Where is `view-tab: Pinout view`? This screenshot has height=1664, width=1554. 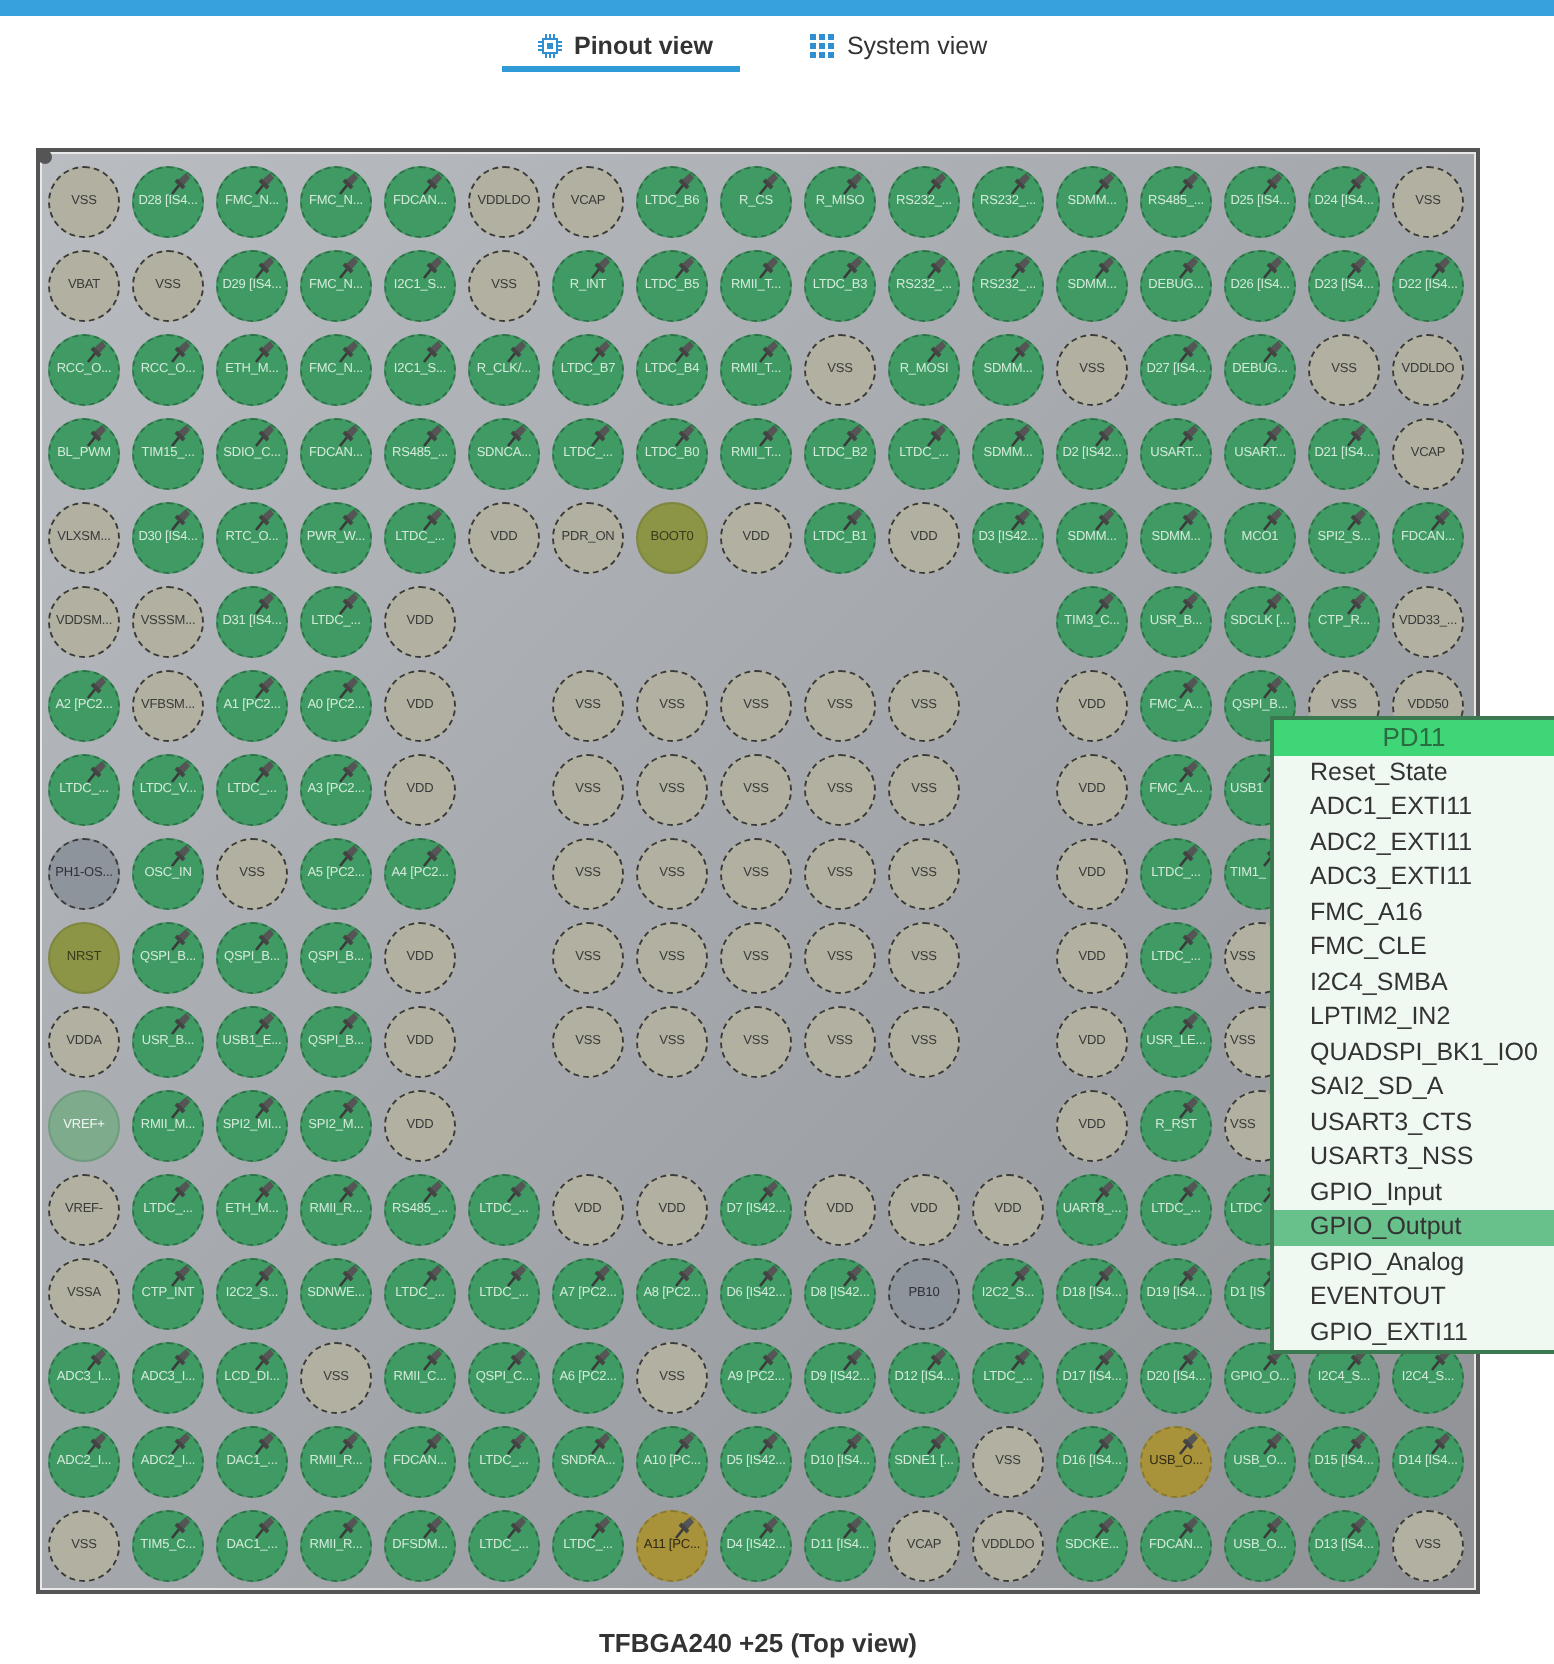 view-tab: Pinout view is located at coordinates (621, 48).